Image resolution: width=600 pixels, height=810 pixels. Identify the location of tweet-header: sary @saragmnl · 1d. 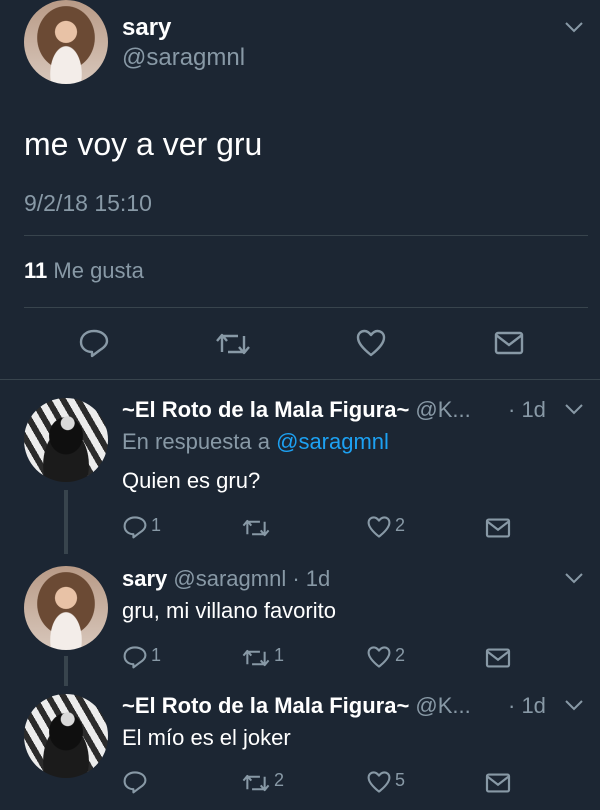
(226, 579).